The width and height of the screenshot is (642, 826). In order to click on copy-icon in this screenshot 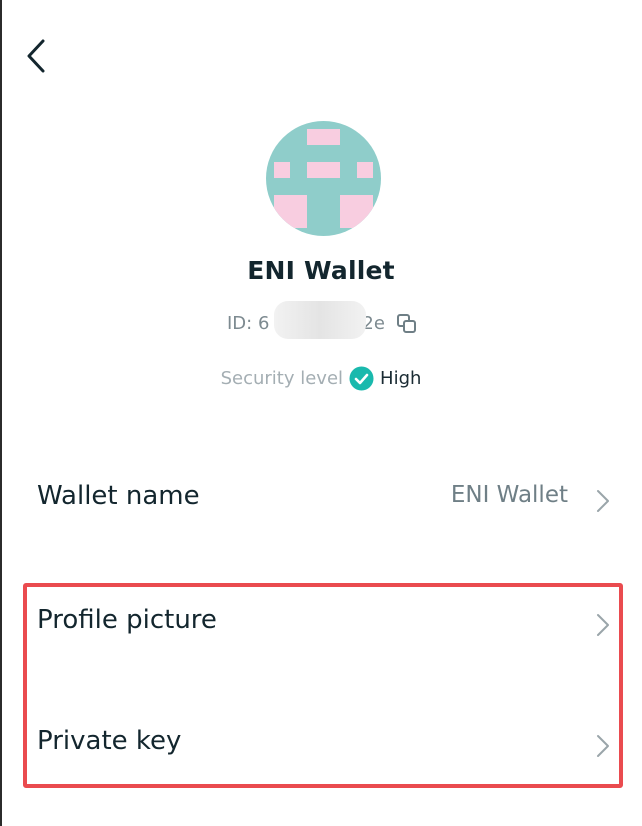, I will do `click(406, 323)`.